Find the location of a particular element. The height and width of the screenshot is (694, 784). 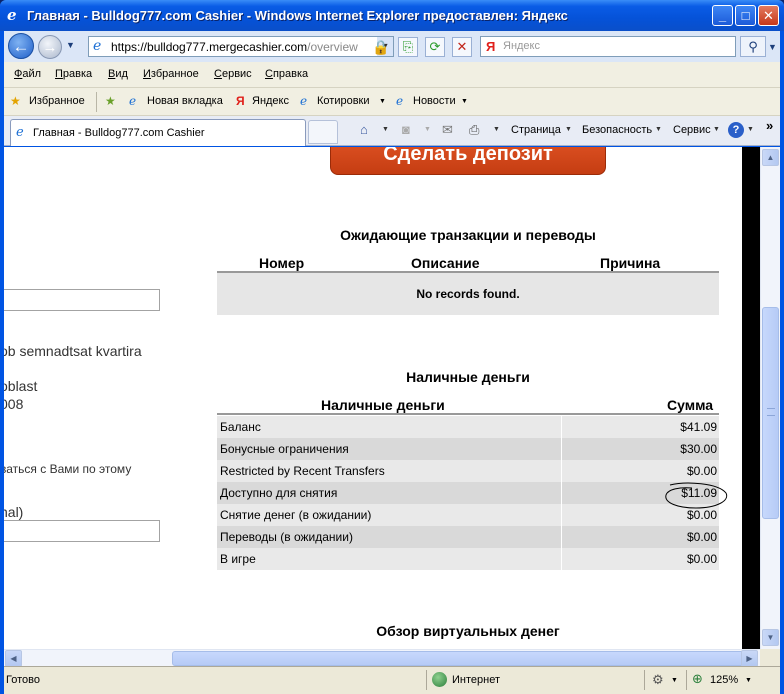

menu-favorites: Избранное is located at coordinates (171, 74).